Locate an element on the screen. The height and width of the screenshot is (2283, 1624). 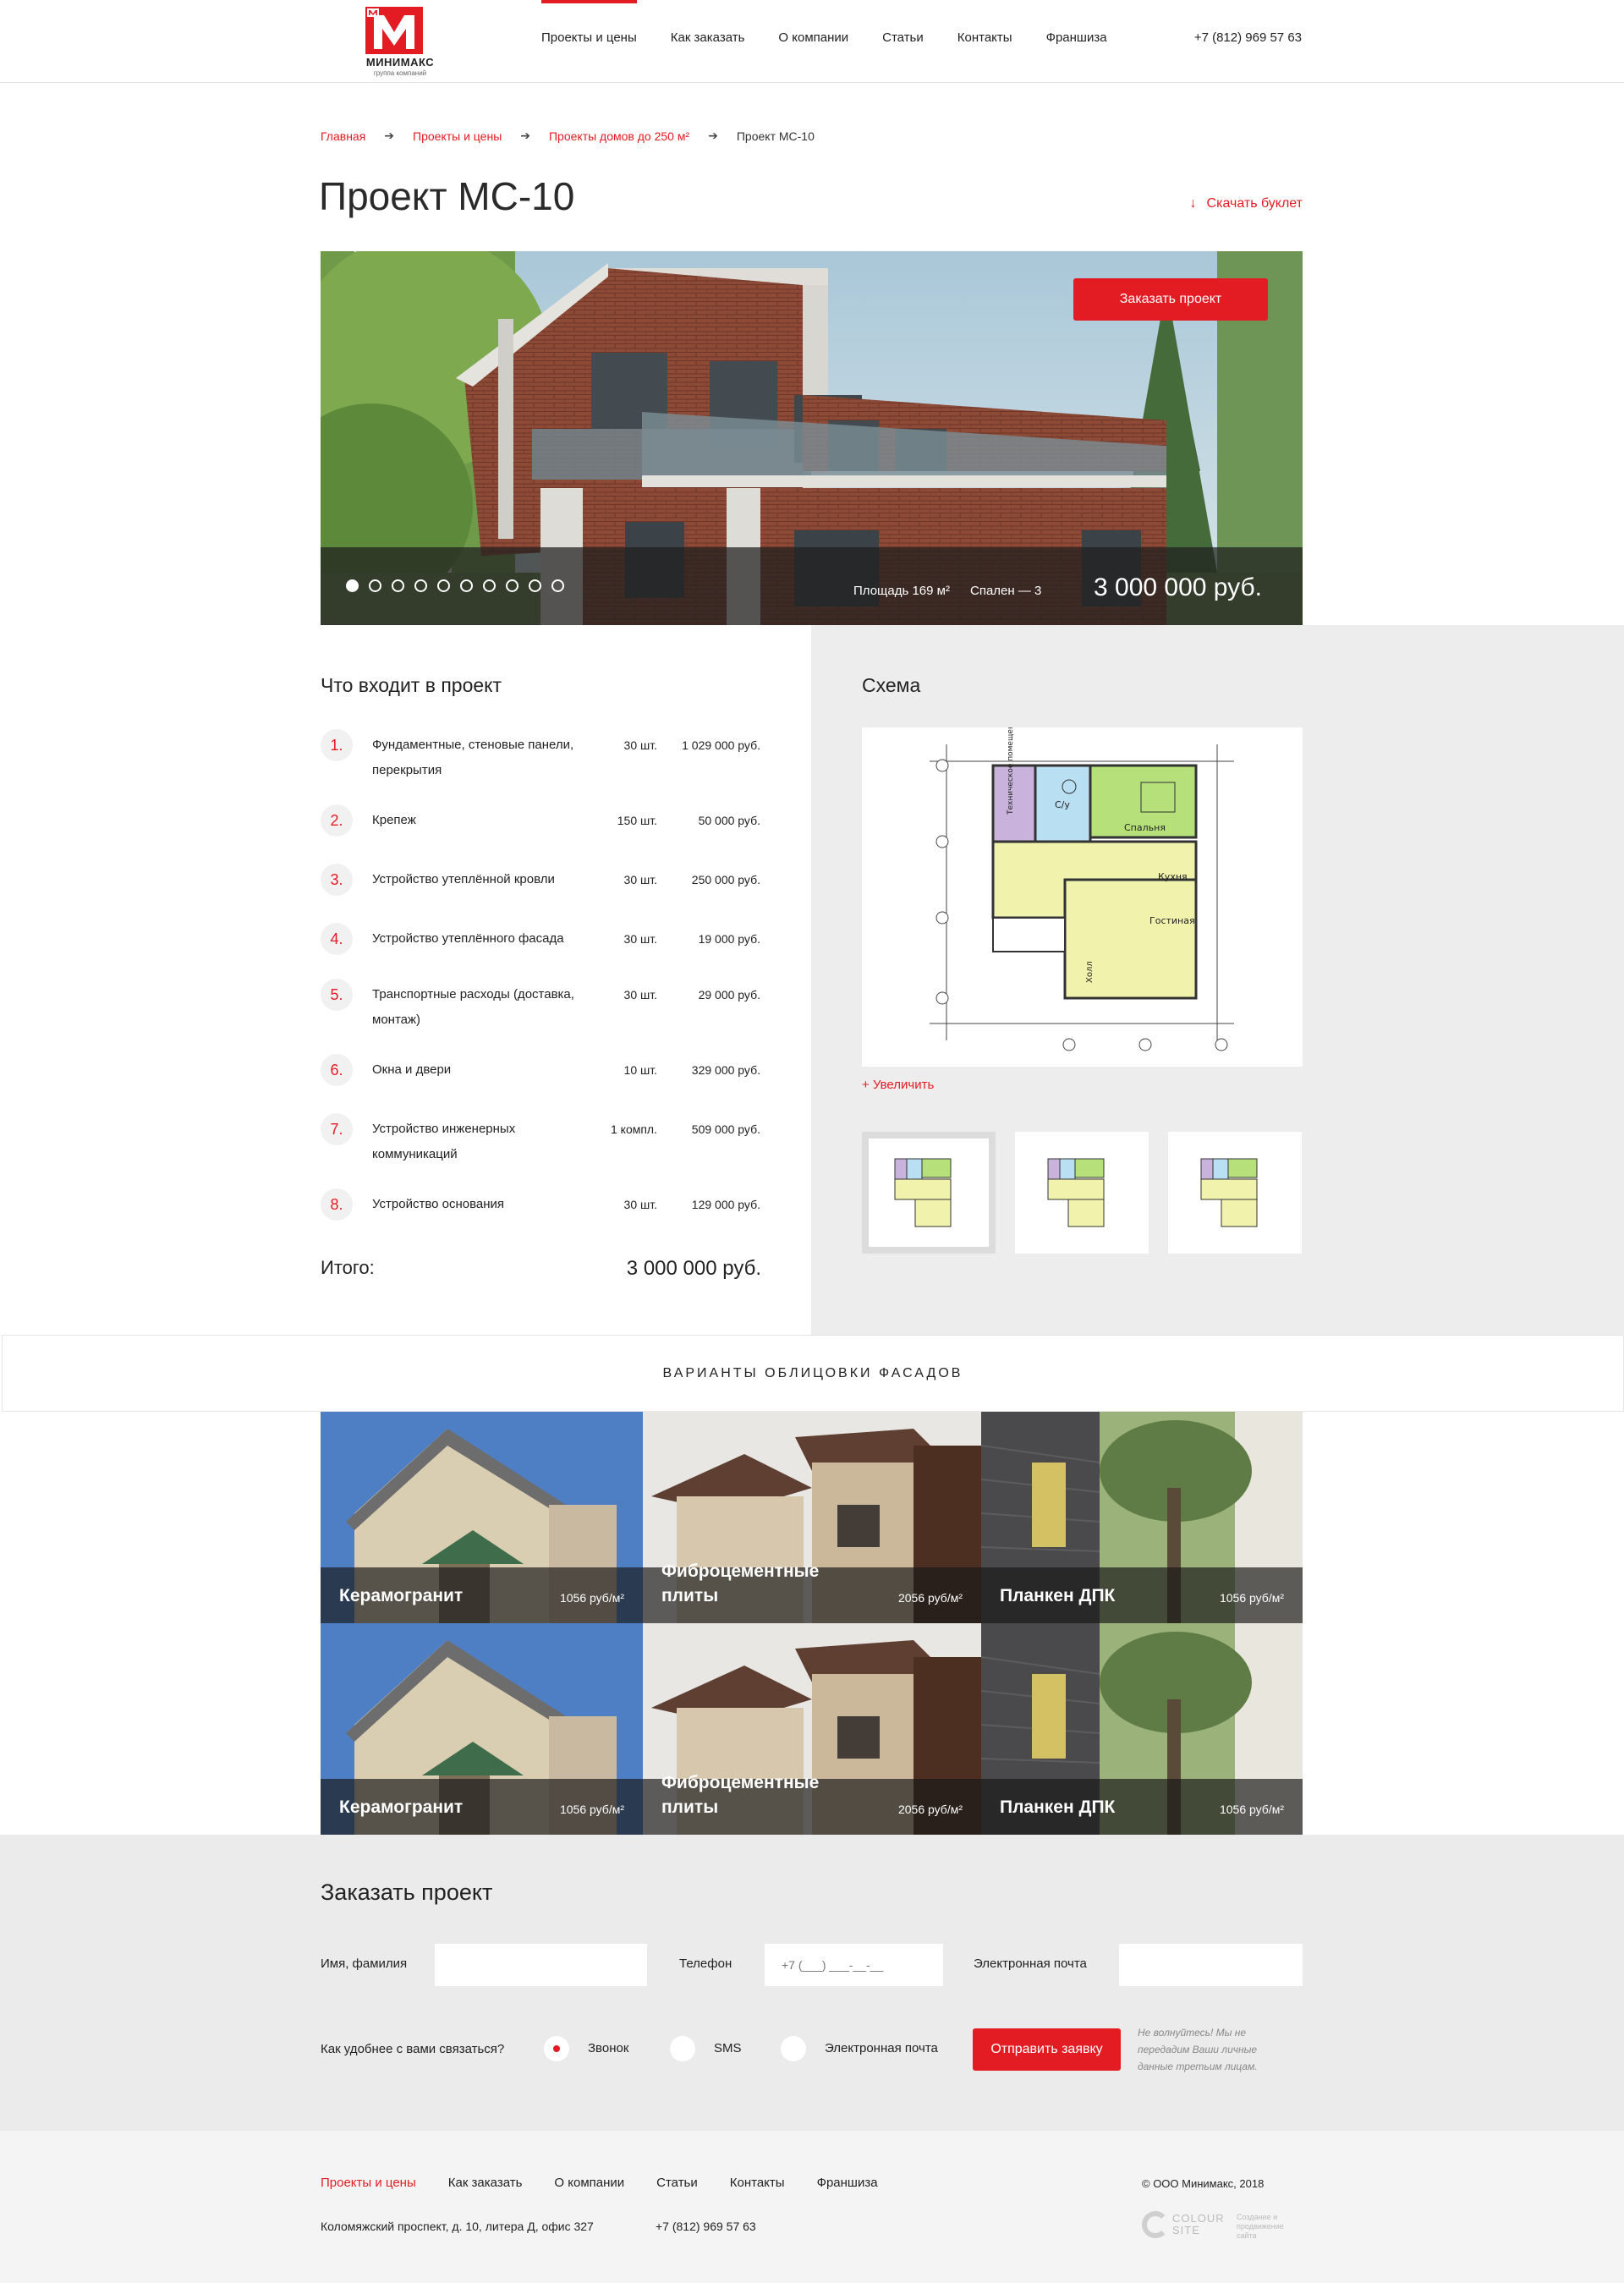
page-title: Проект МС-10 is located at coordinates (447, 196).